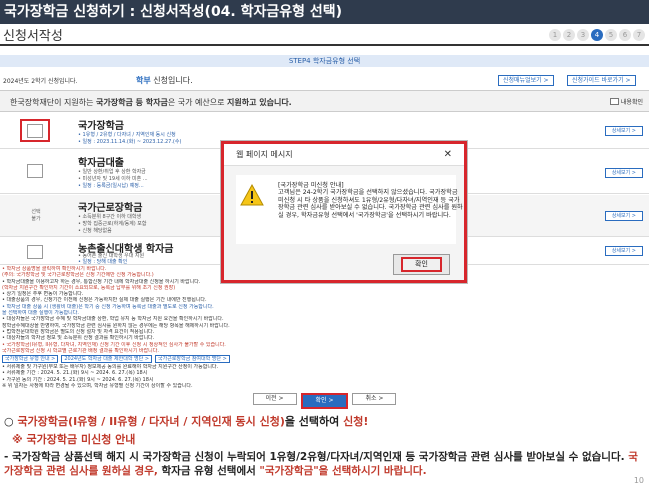  Describe the element at coordinates (35, 252) in the screenshot. I see `rural-loan-checkbox` at that location.